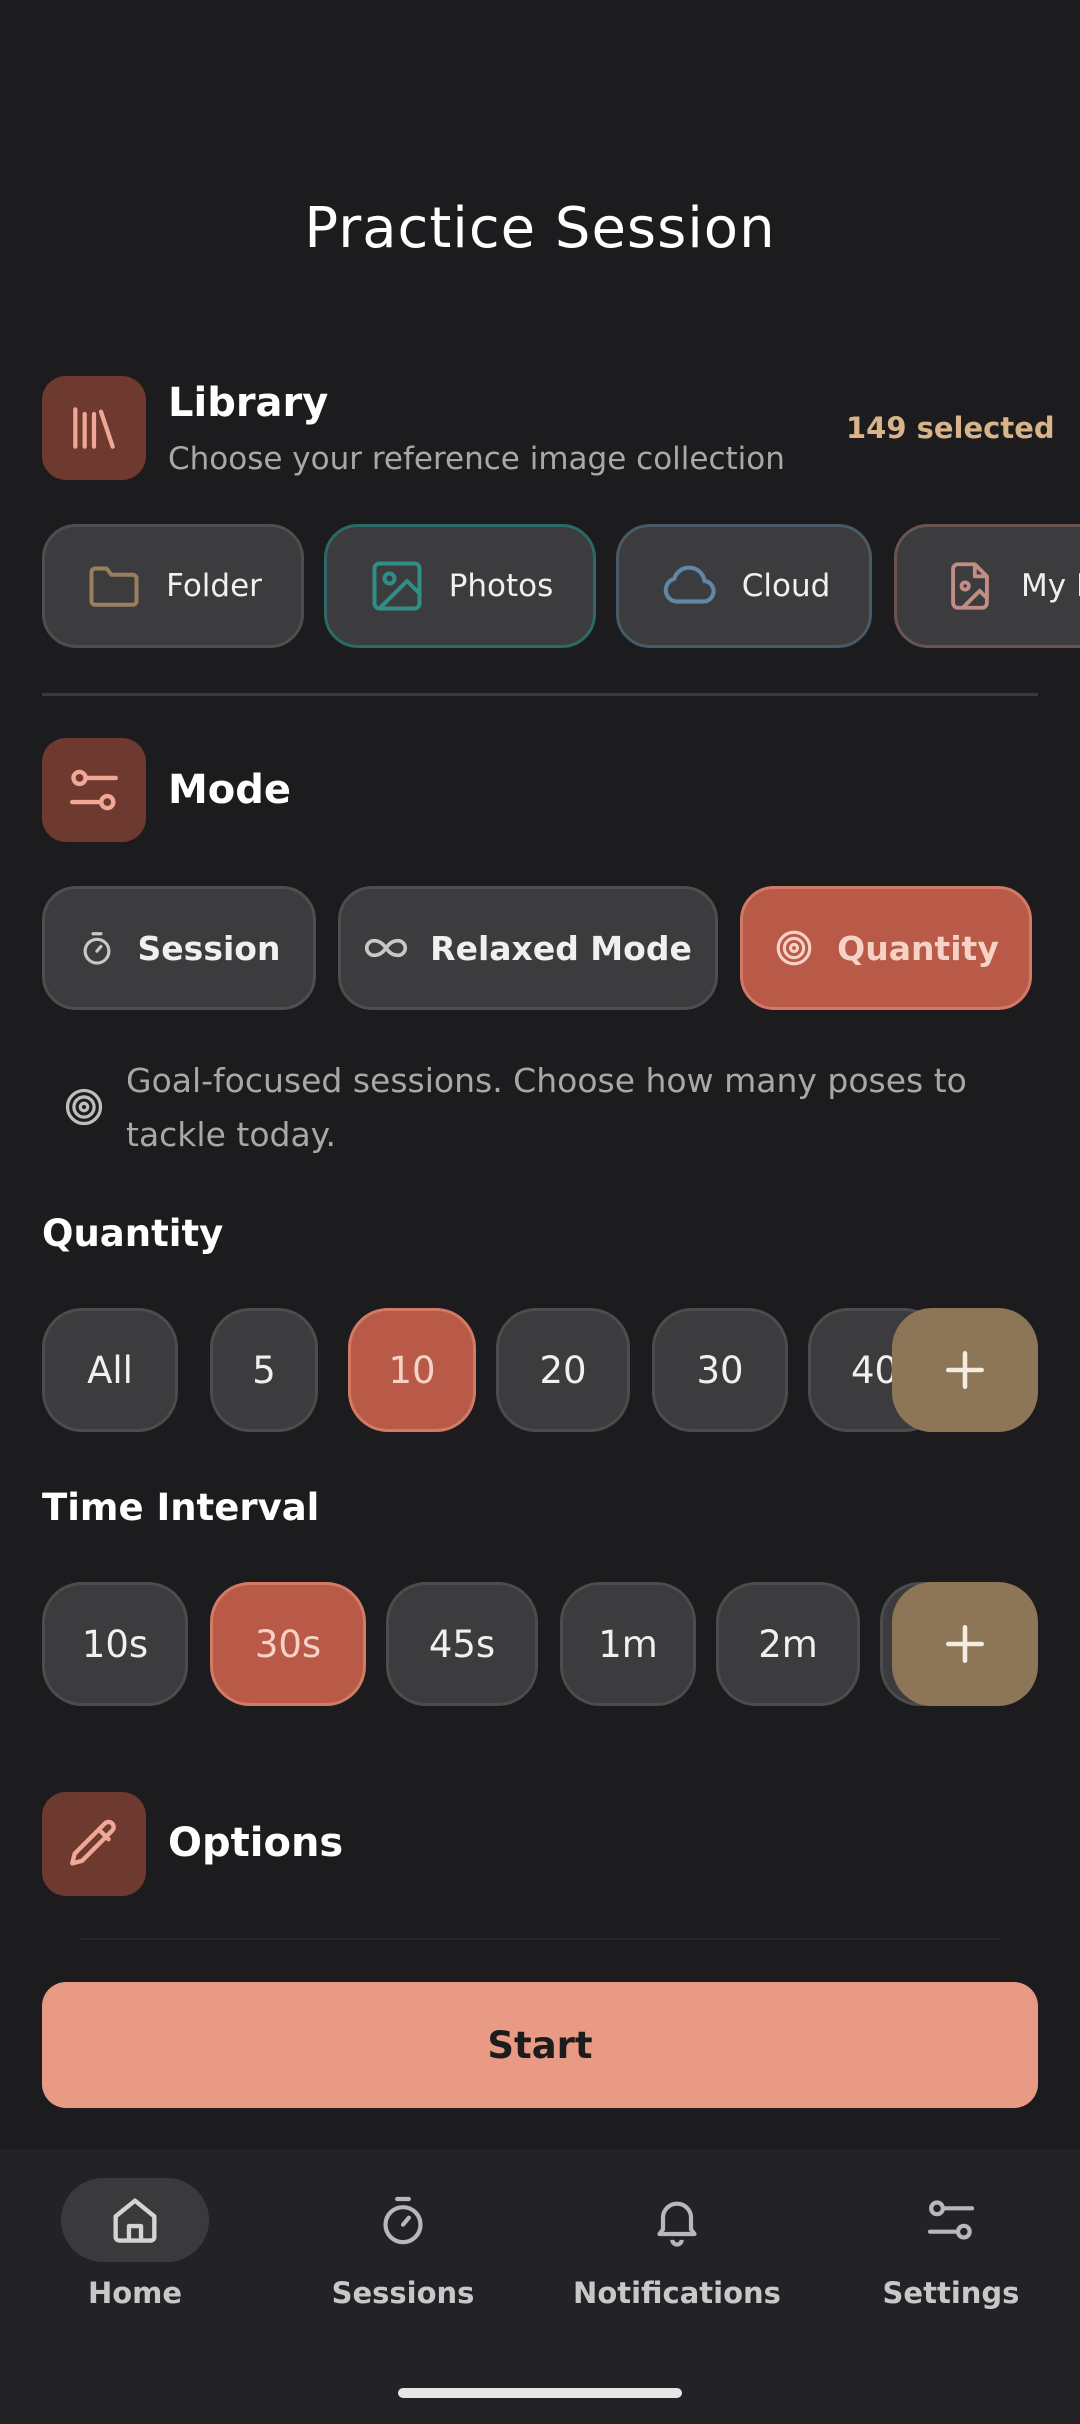  Describe the element at coordinates (214, 586) in the screenshot. I see `source-label: Folder` at that location.